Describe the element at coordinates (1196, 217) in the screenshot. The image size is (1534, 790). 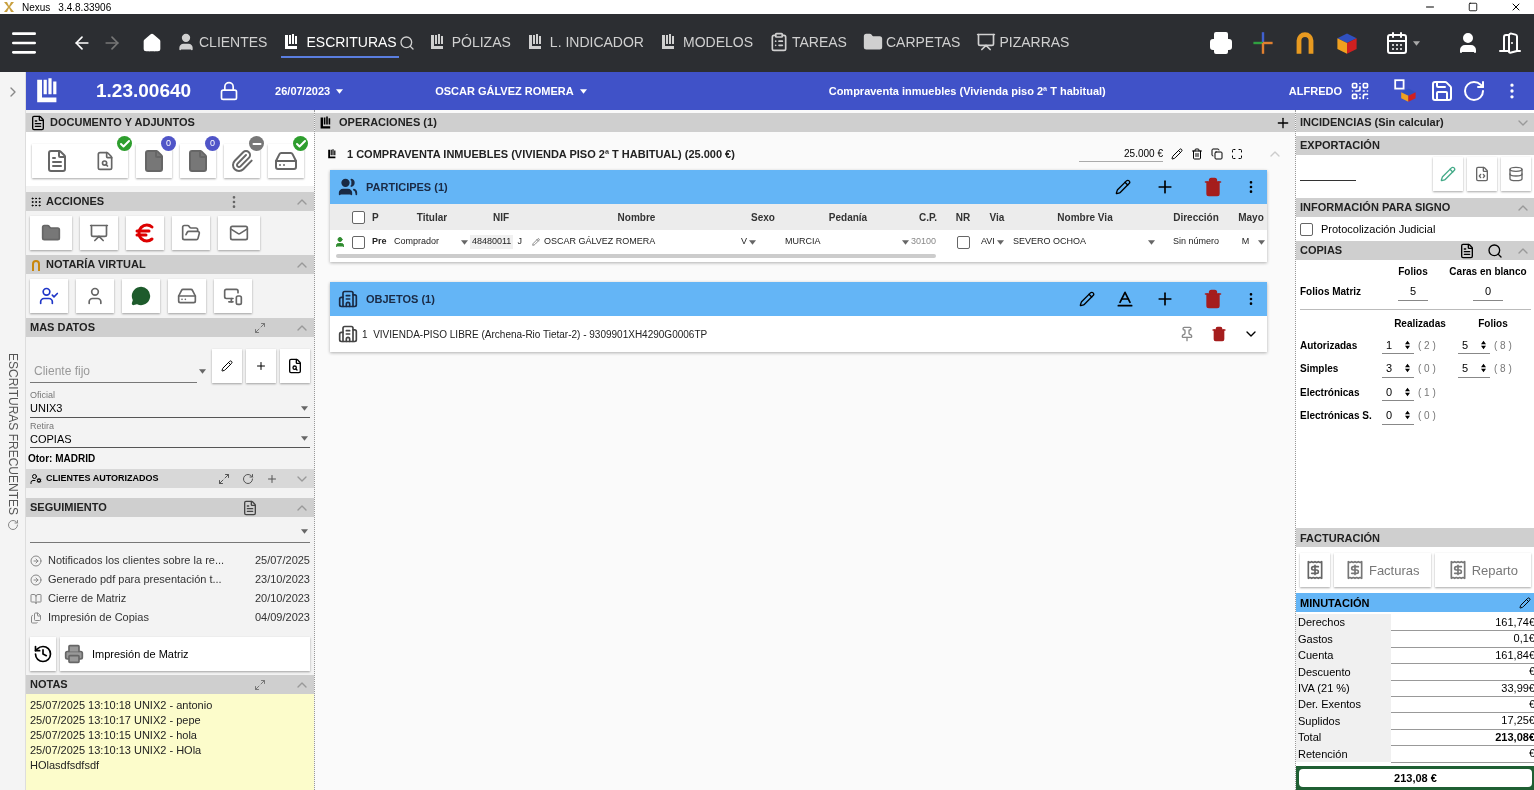
I see `column-header: Dirección` at that location.